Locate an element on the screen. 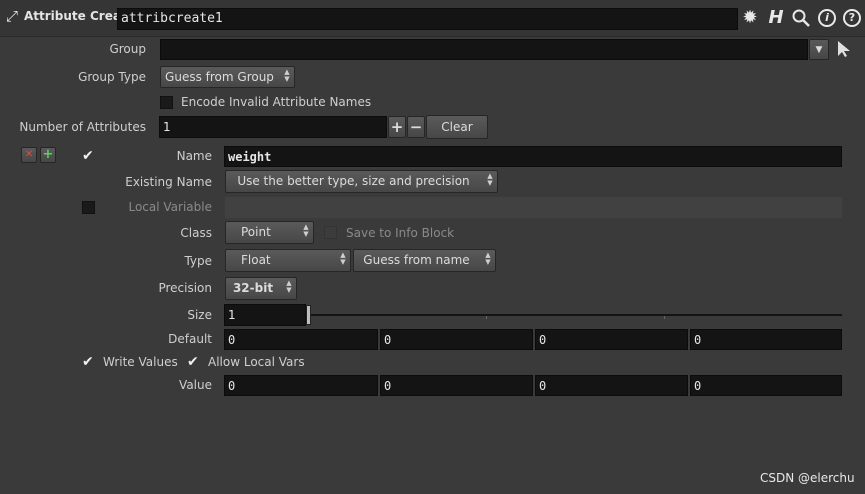  name-field: weight is located at coordinates (533, 156).